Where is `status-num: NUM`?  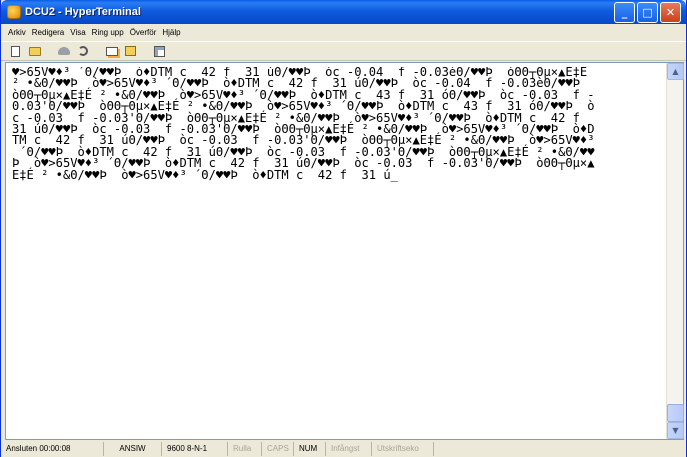
status-num: NUM is located at coordinates (310, 449).